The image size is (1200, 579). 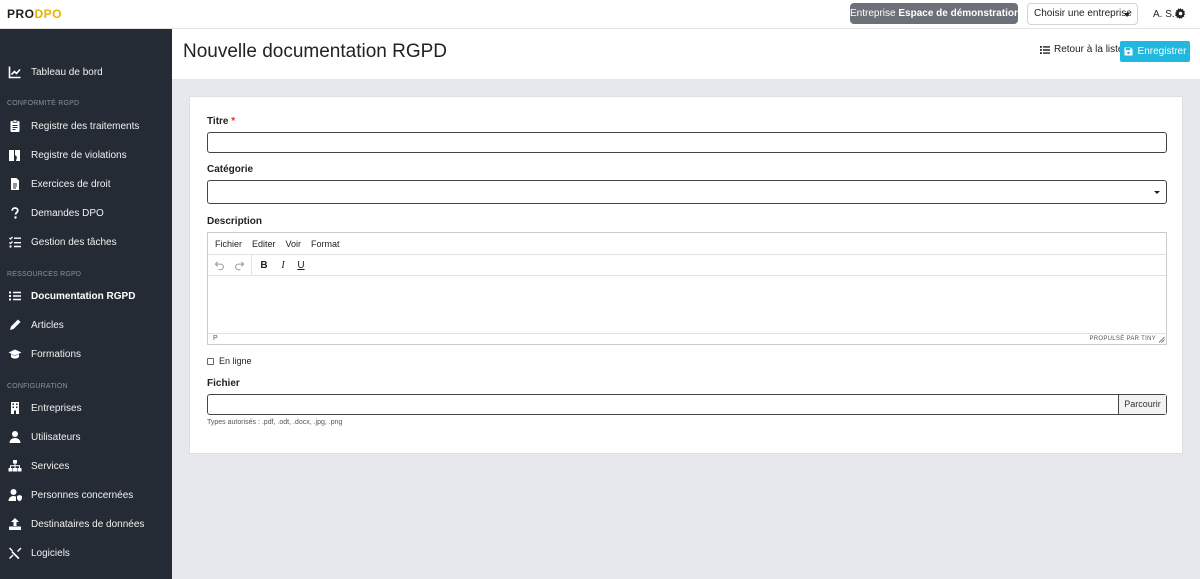 I want to click on sidebar-item-gestion-taches: Gestion des tâches, so click(x=86, y=242).